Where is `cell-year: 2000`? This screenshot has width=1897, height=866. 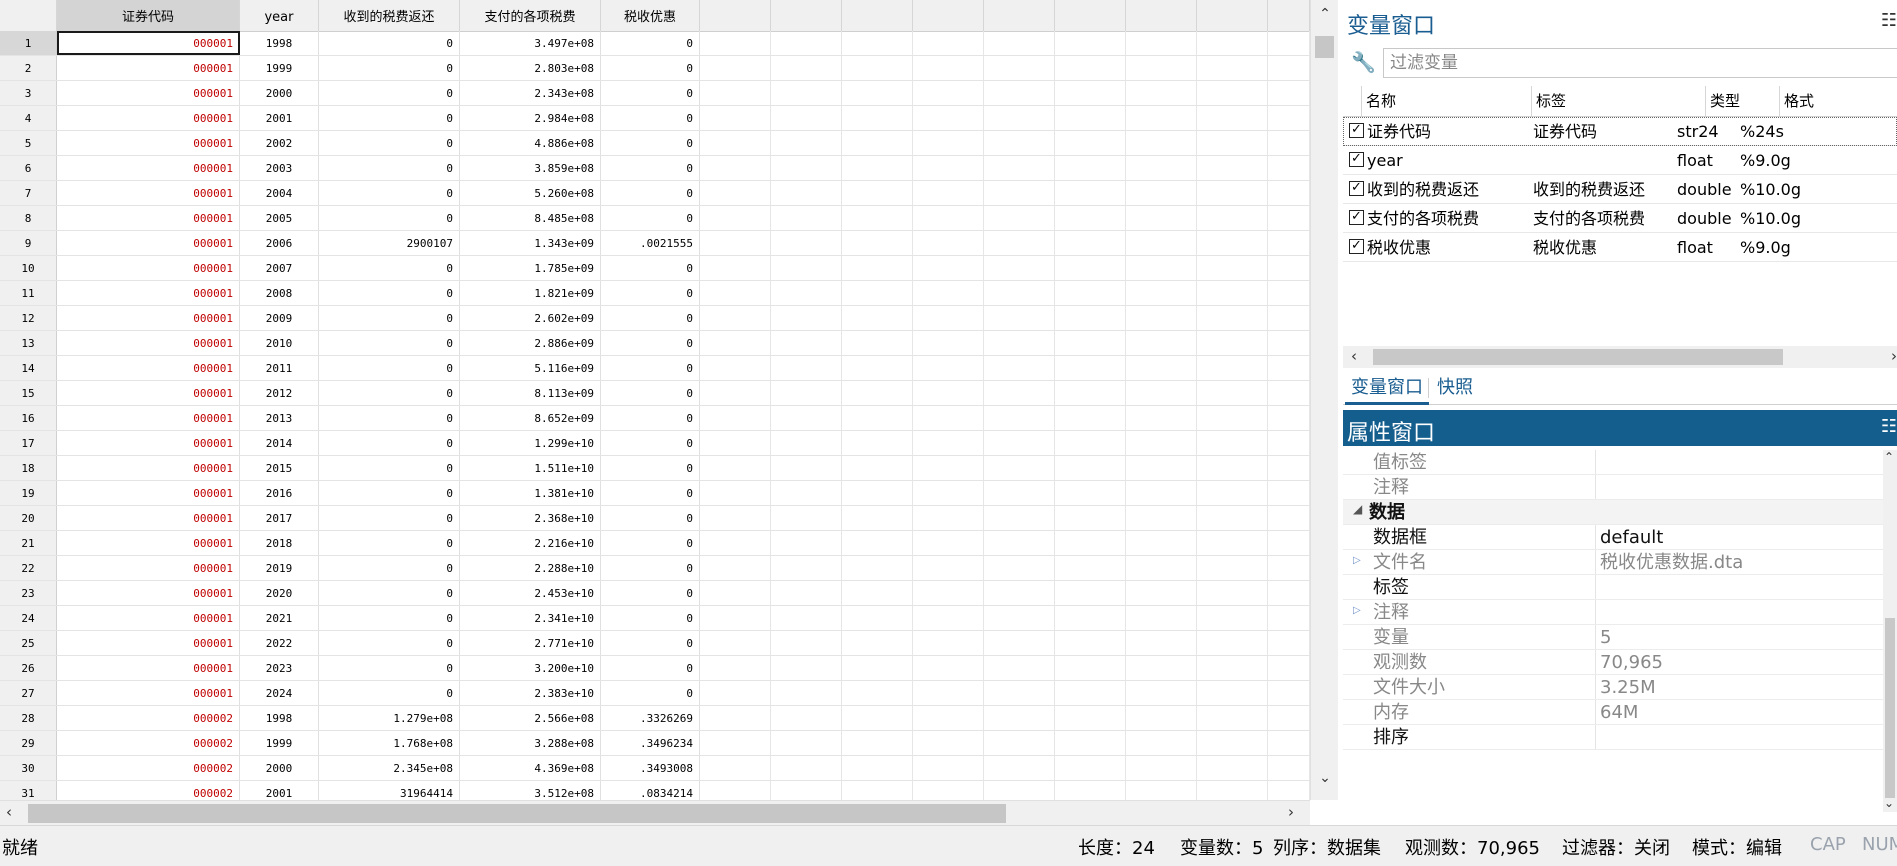
cell-year: 2000 is located at coordinates (279, 93).